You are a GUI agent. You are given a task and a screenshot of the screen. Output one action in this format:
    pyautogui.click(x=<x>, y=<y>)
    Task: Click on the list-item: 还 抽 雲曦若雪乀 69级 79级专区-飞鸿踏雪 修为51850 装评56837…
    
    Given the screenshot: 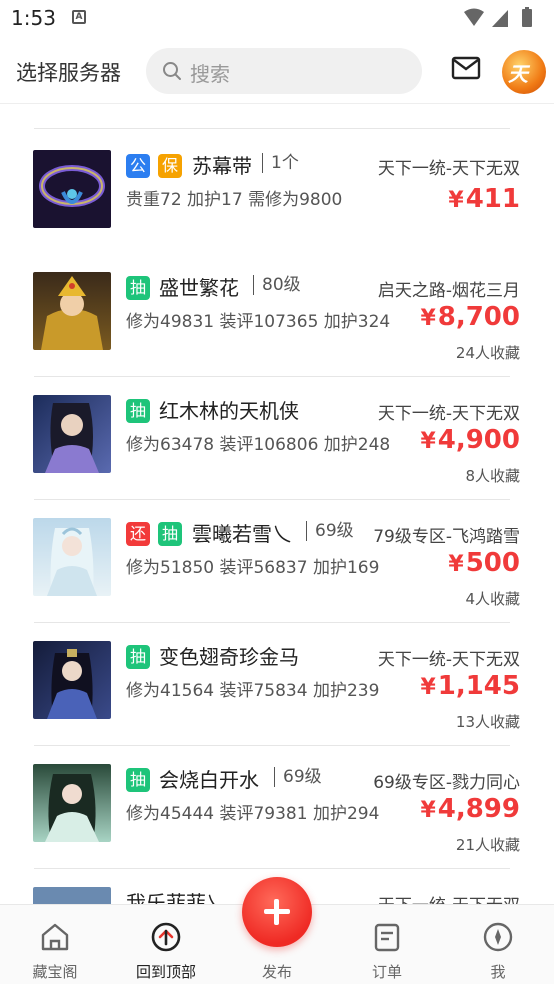 What is the action you would take?
    pyautogui.click(x=277, y=562)
    